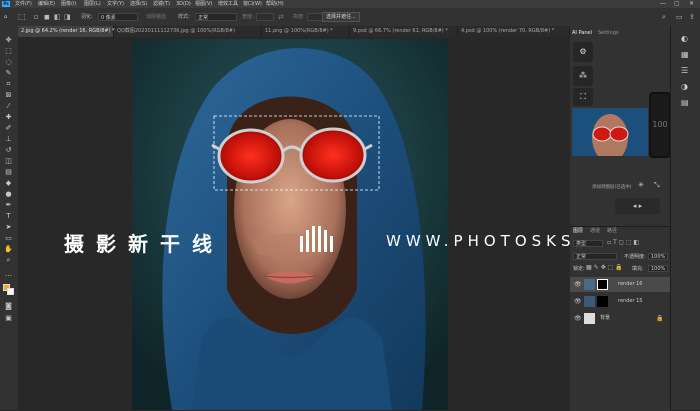 Image resolution: width=700 pixels, height=411 pixels. Describe the element at coordinates (620, 301) in the screenshot. I see `layer-row: 👁 render 15` at that location.